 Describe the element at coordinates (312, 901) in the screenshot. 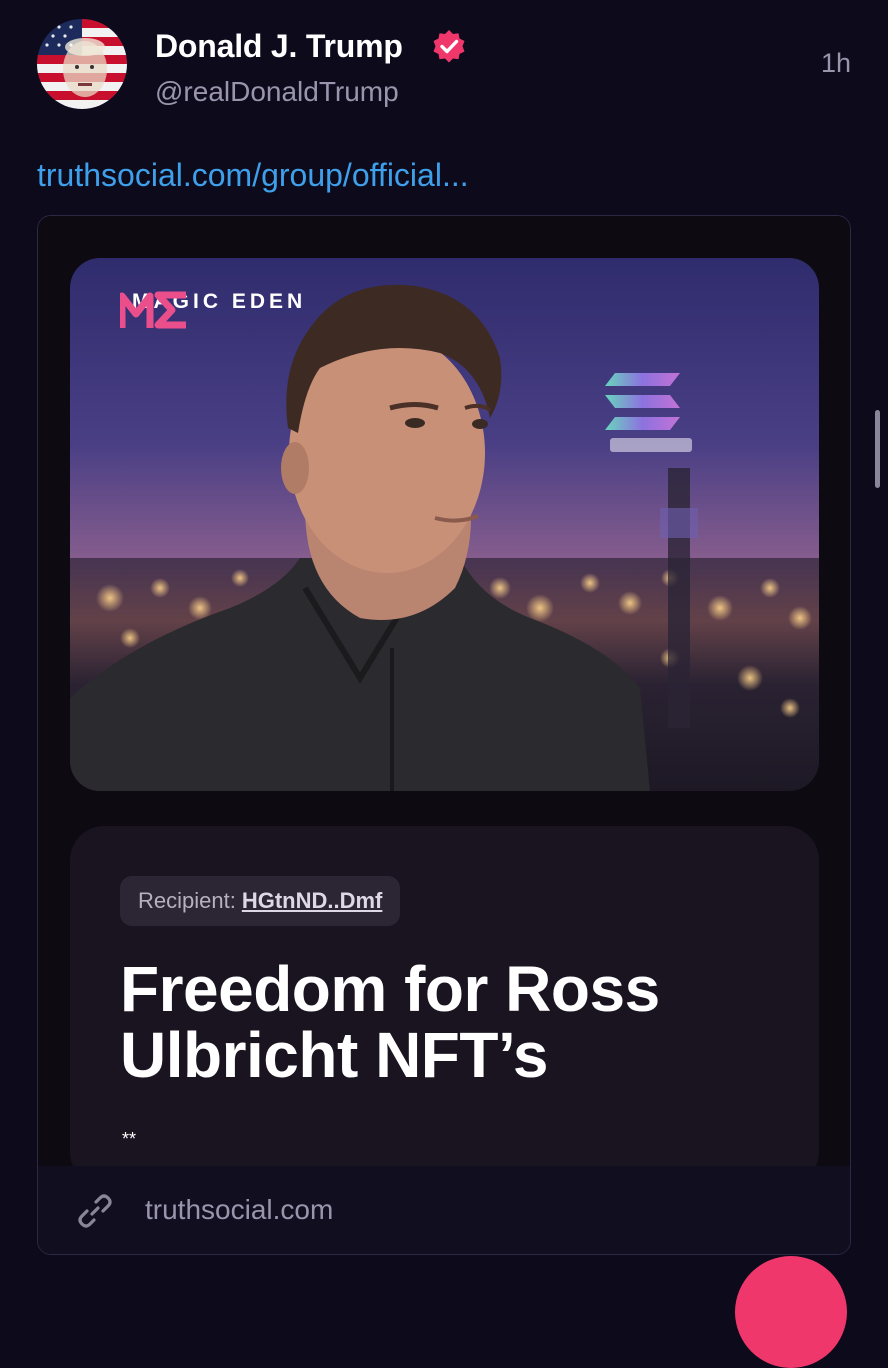

I see `recipient-address: HGtnND..Dmf` at that location.